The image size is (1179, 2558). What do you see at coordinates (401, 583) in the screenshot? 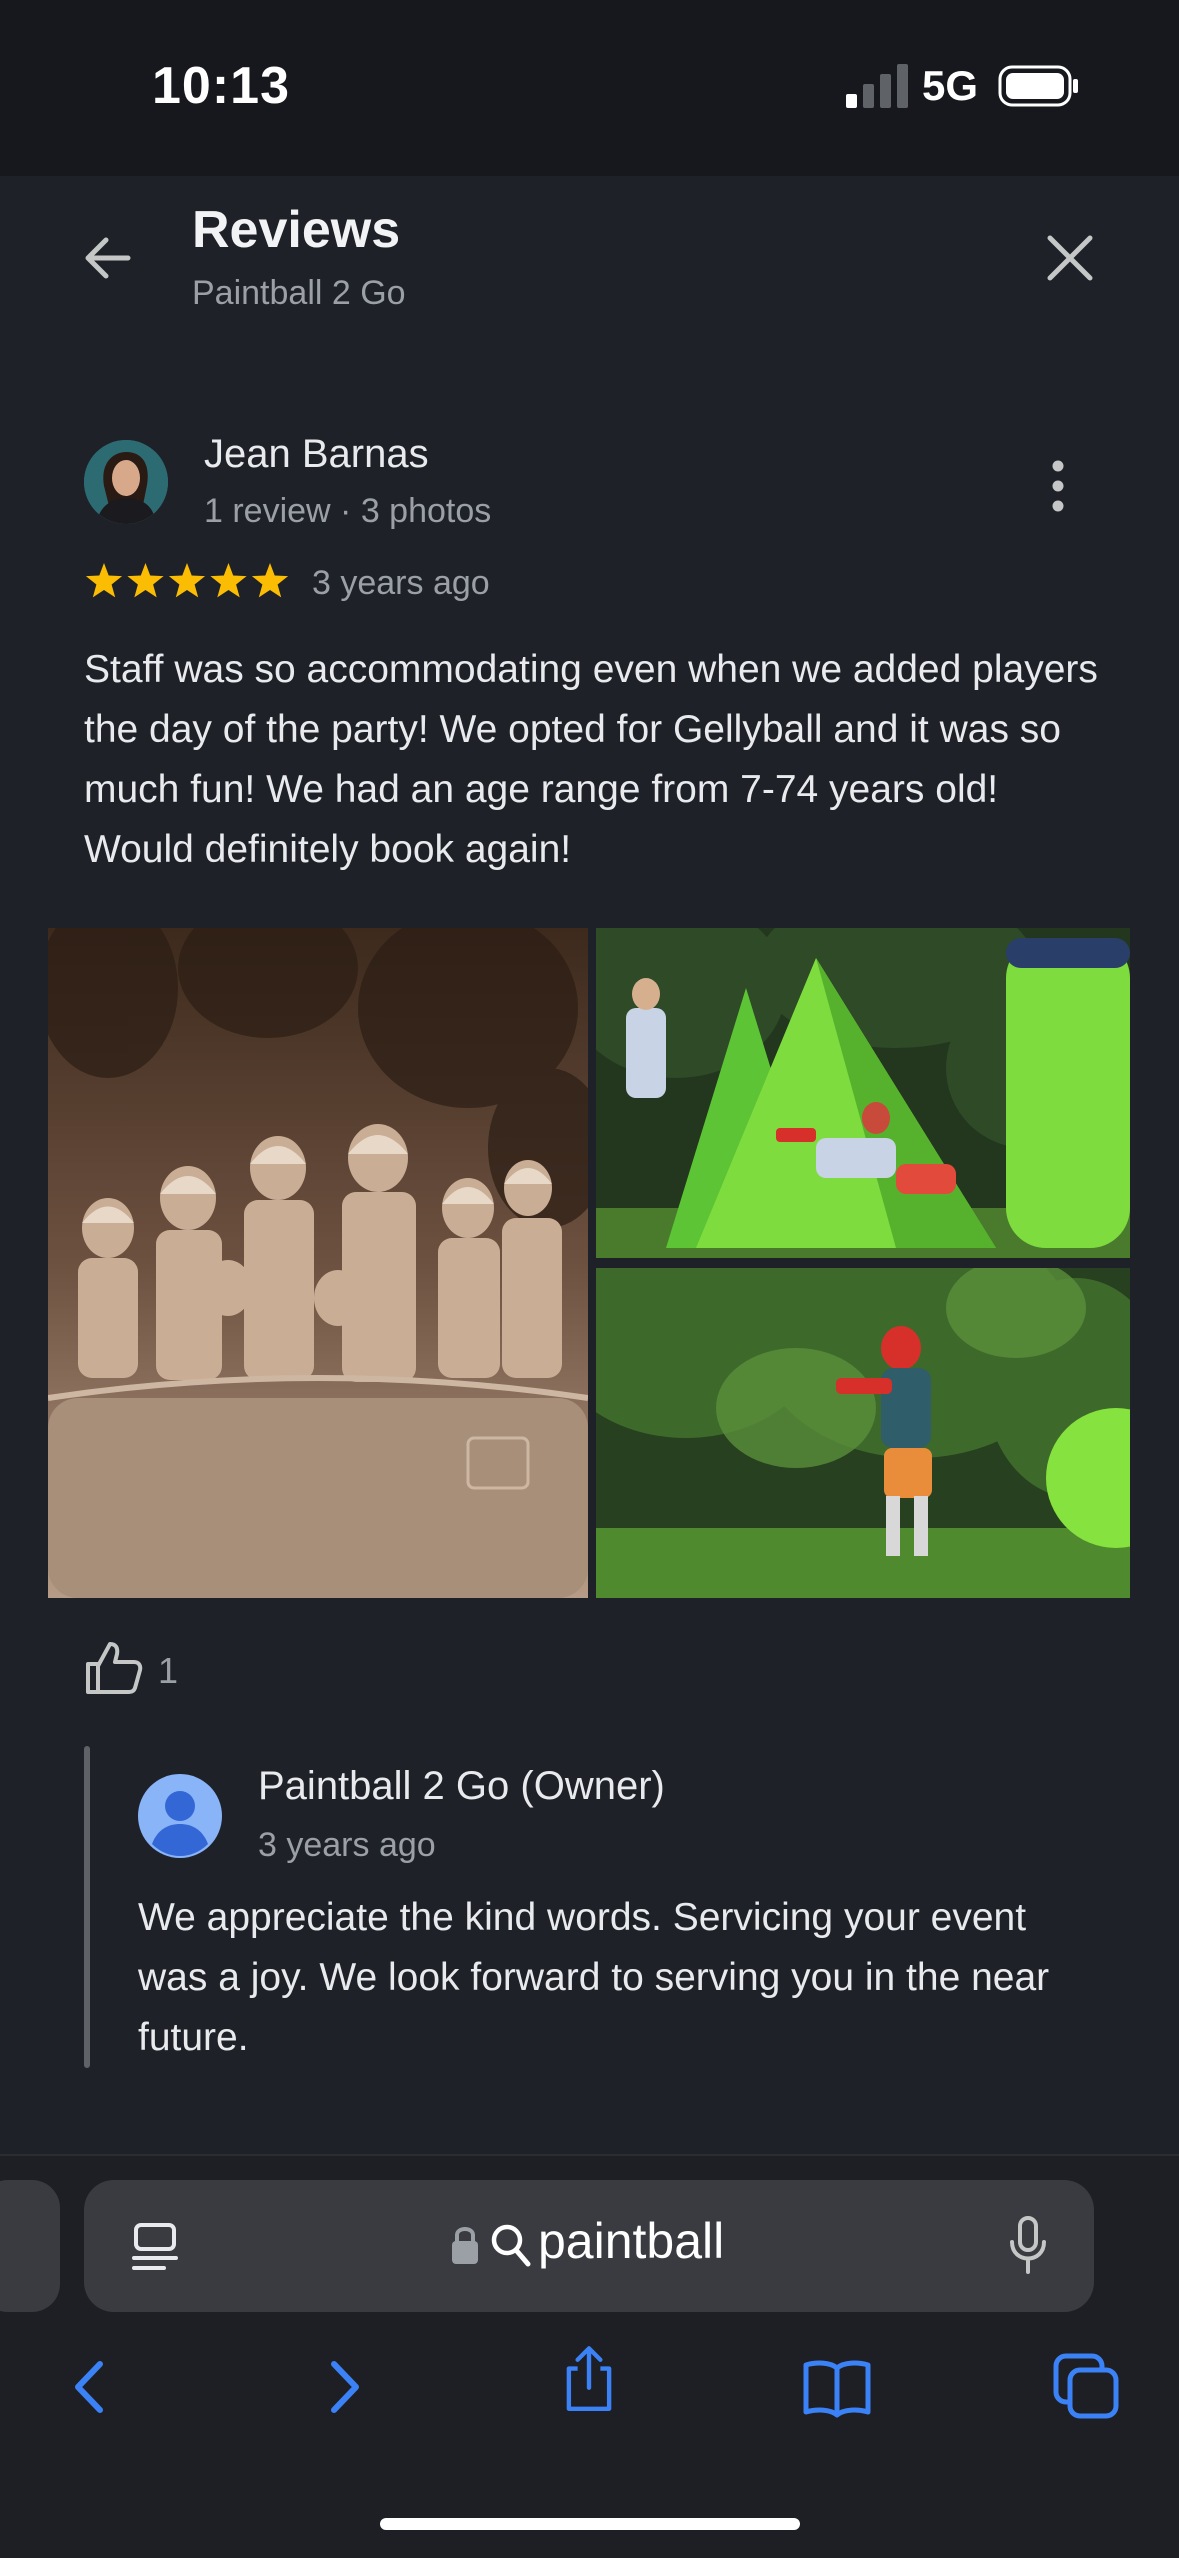
I see `review-date: 3 years ago` at bounding box center [401, 583].